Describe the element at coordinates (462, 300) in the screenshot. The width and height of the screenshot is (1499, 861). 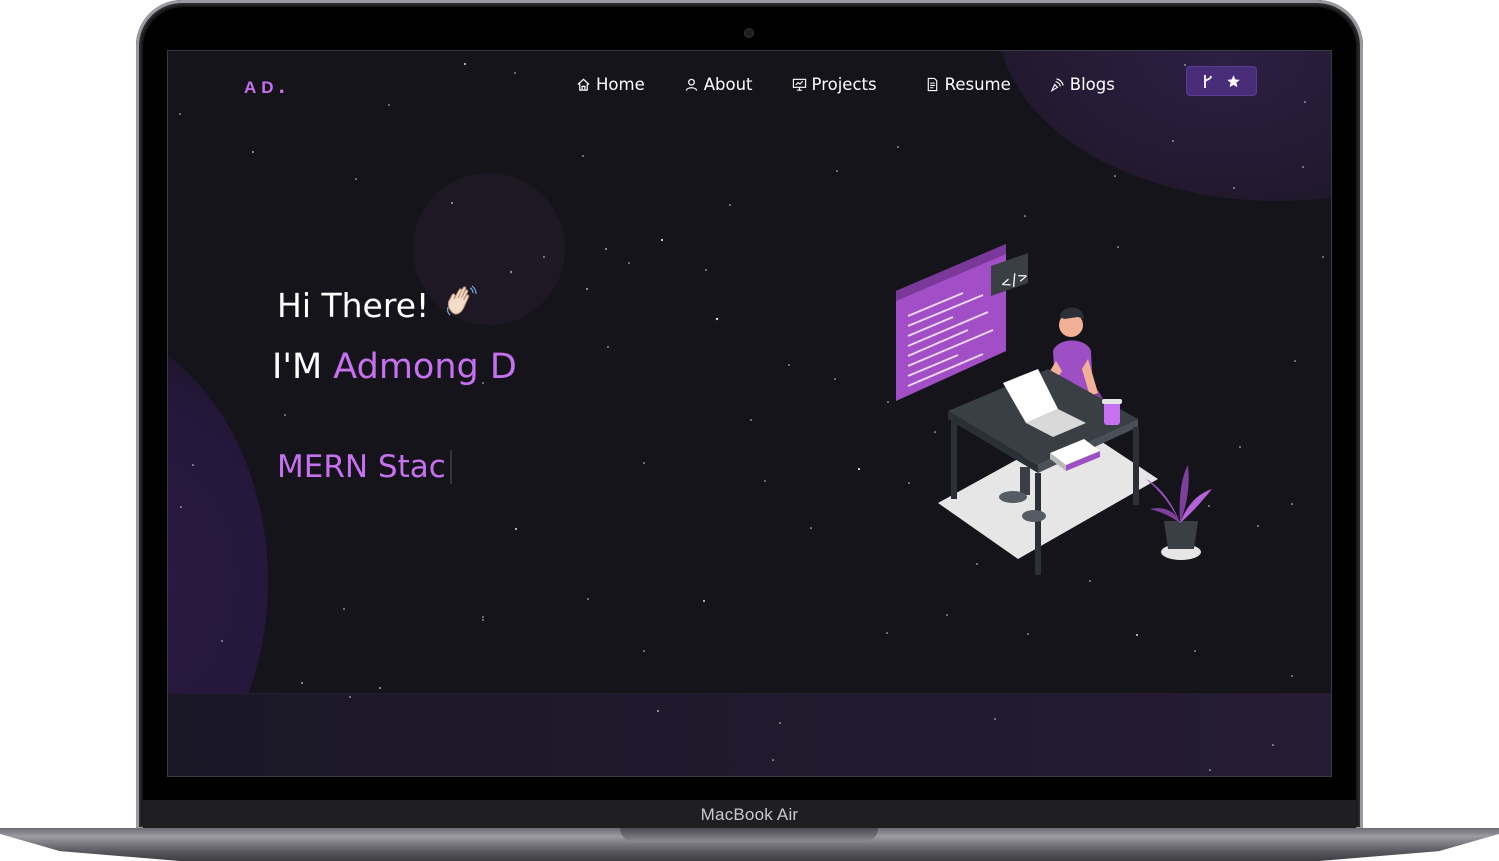
I see `waving-hand-icon` at that location.